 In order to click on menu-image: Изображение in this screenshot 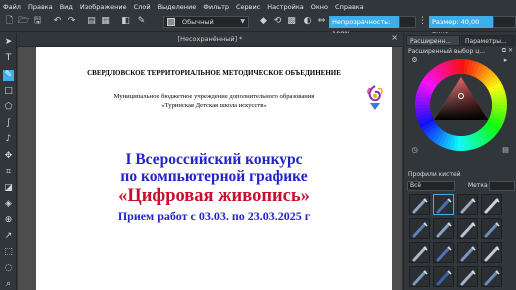, I will do `click(103, 7)`.